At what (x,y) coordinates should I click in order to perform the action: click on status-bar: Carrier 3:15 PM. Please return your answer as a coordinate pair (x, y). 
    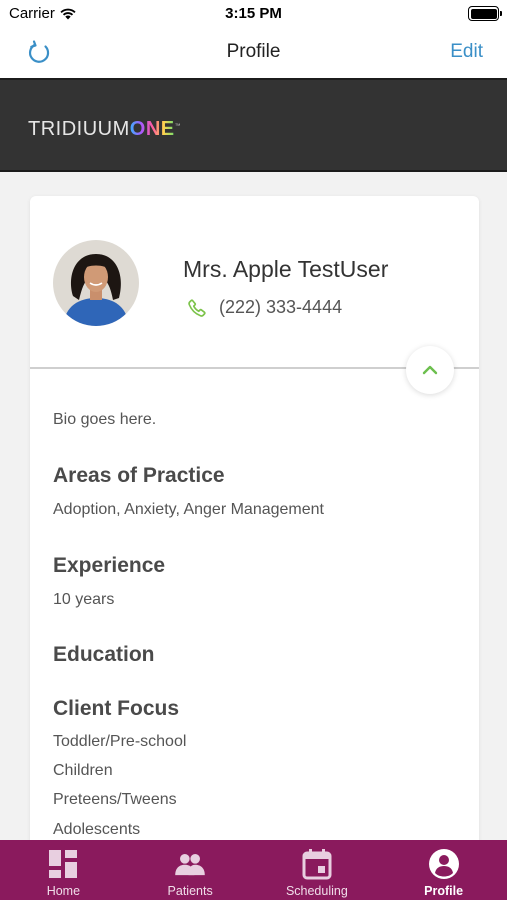
    Looking at the image, I should click on (253, 15).